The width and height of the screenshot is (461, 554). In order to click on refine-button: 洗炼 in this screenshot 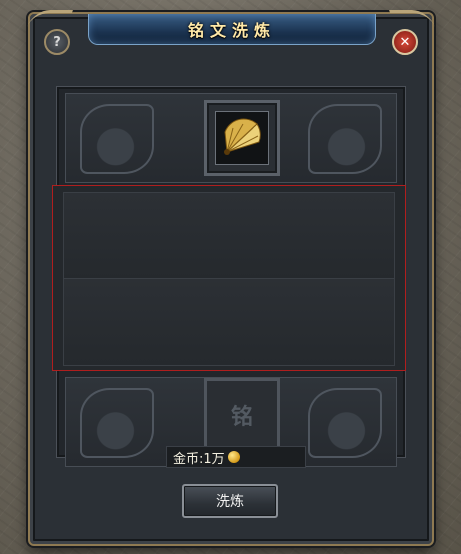, I will do `click(230, 501)`.